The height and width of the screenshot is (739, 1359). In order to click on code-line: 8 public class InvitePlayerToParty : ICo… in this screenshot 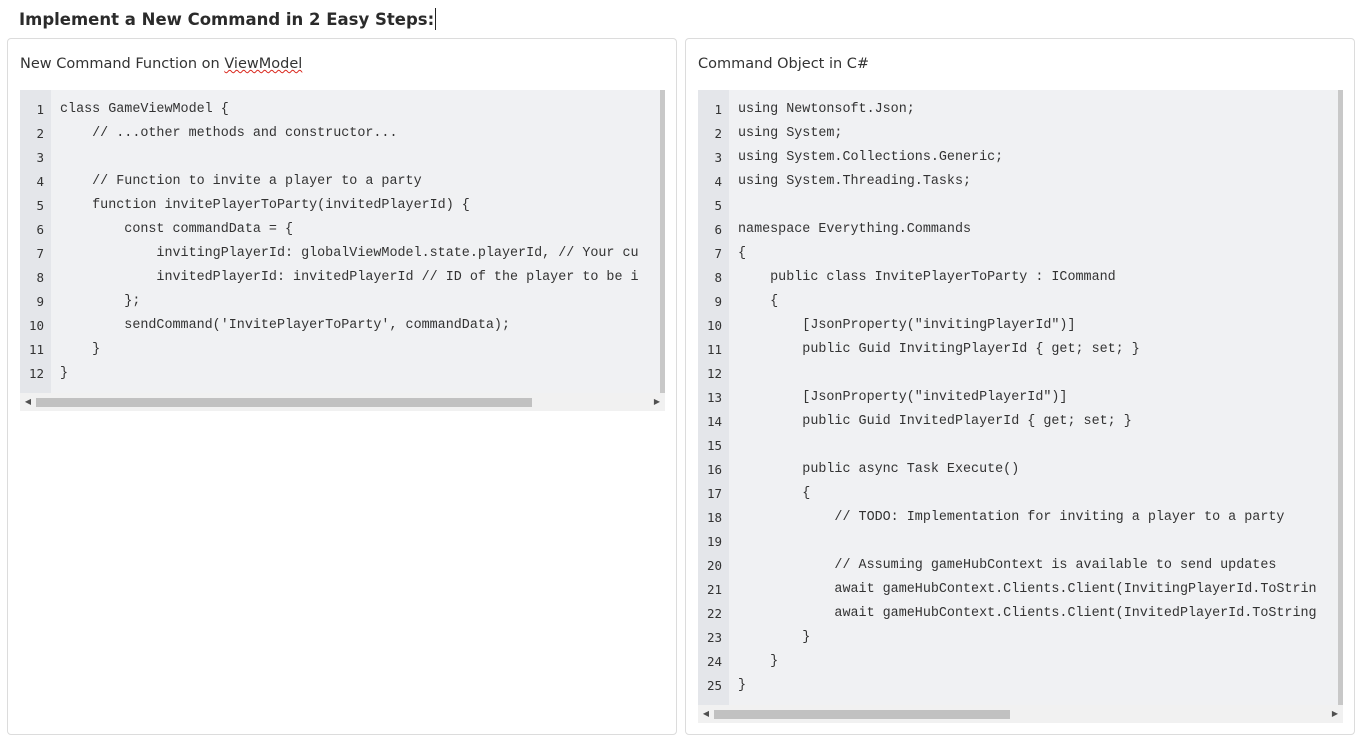, I will do `click(1020, 278)`.